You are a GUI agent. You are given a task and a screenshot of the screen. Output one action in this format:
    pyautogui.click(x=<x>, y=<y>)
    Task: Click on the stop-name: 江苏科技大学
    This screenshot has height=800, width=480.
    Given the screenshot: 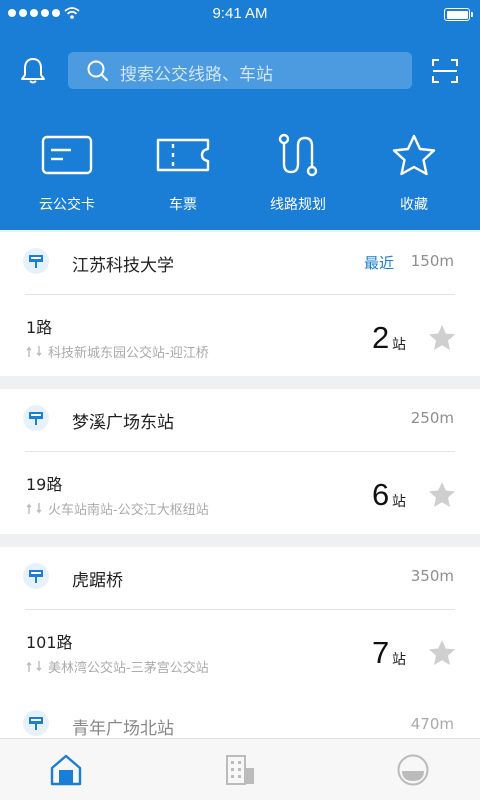 What is the action you would take?
    pyautogui.click(x=123, y=266)
    